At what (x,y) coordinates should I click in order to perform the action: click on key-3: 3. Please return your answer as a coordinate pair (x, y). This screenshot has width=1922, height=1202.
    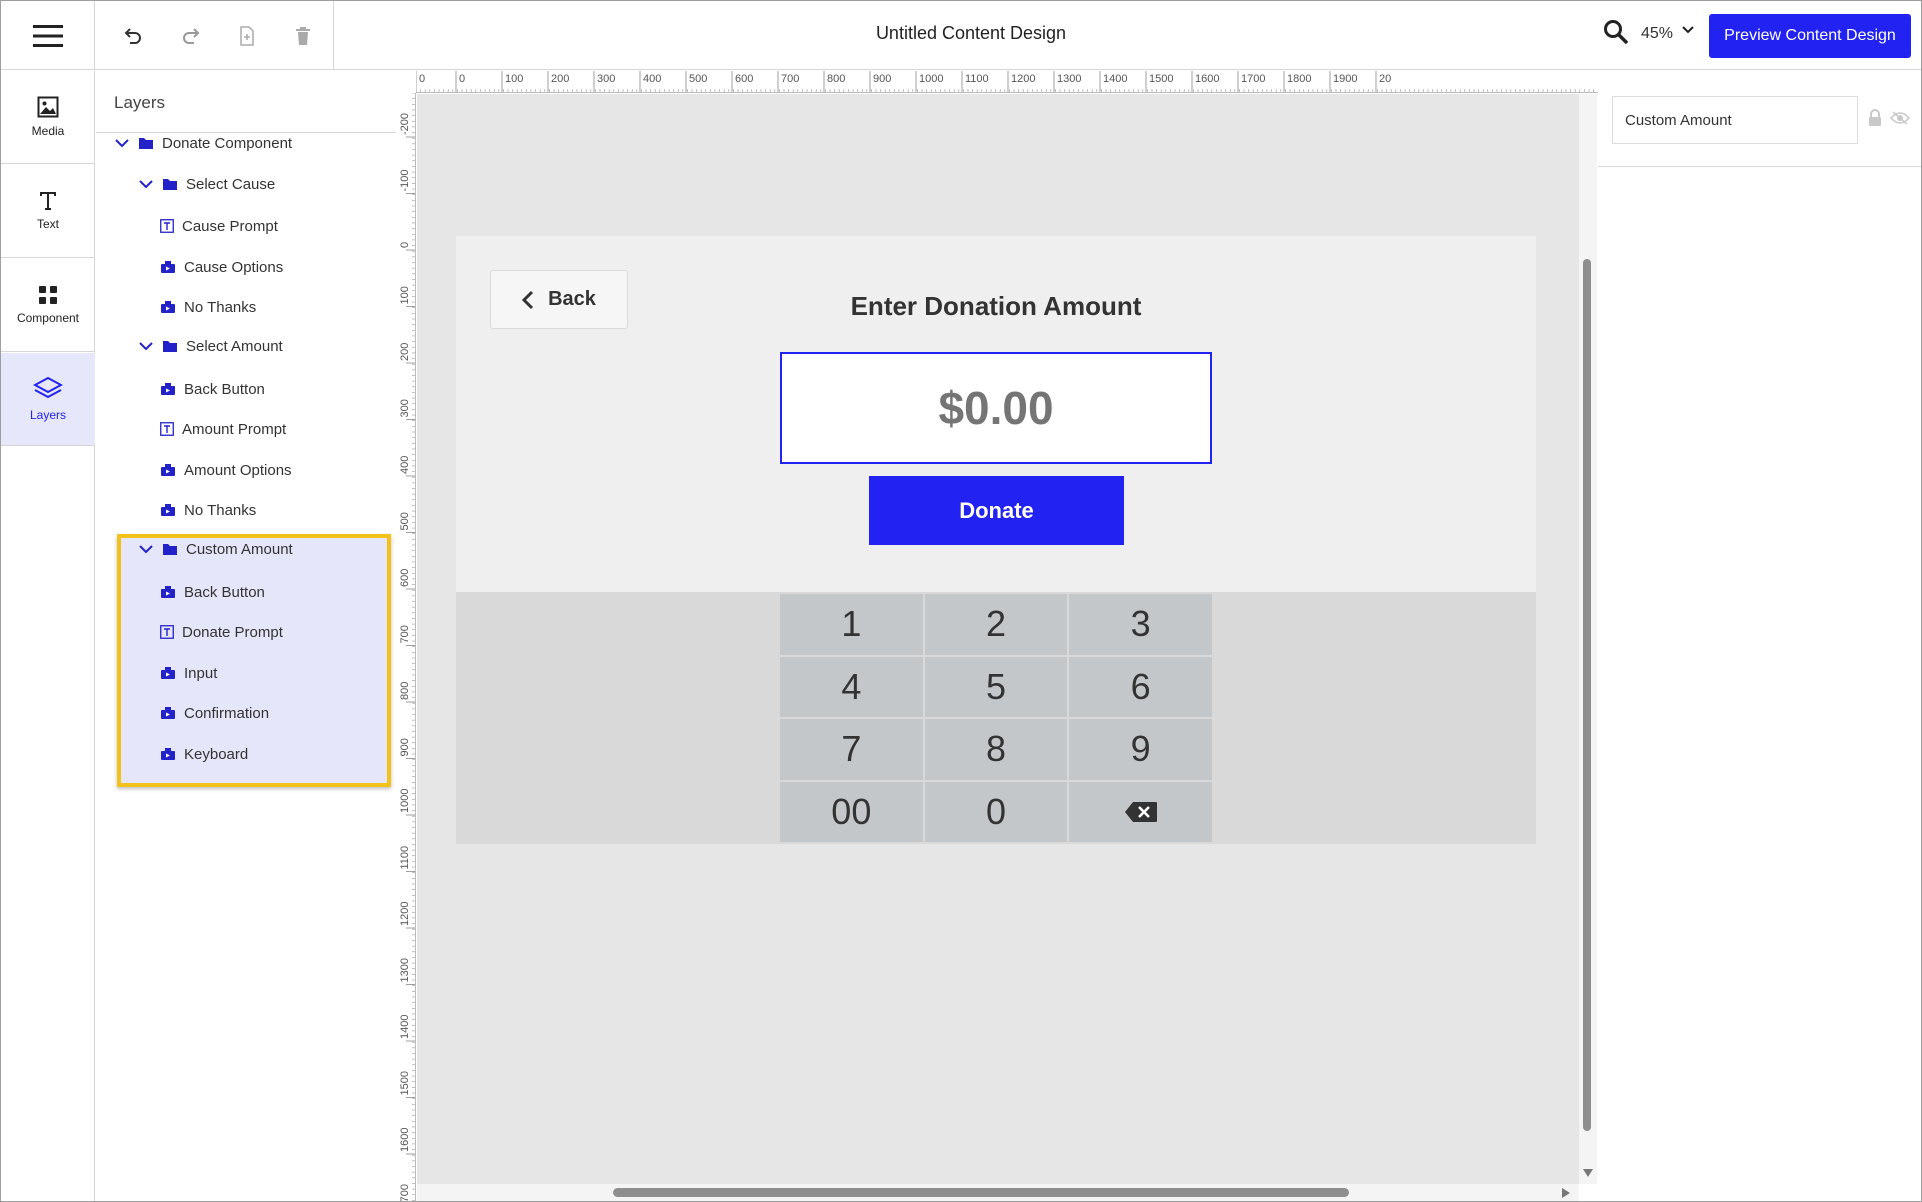
    Looking at the image, I should click on (1140, 624).